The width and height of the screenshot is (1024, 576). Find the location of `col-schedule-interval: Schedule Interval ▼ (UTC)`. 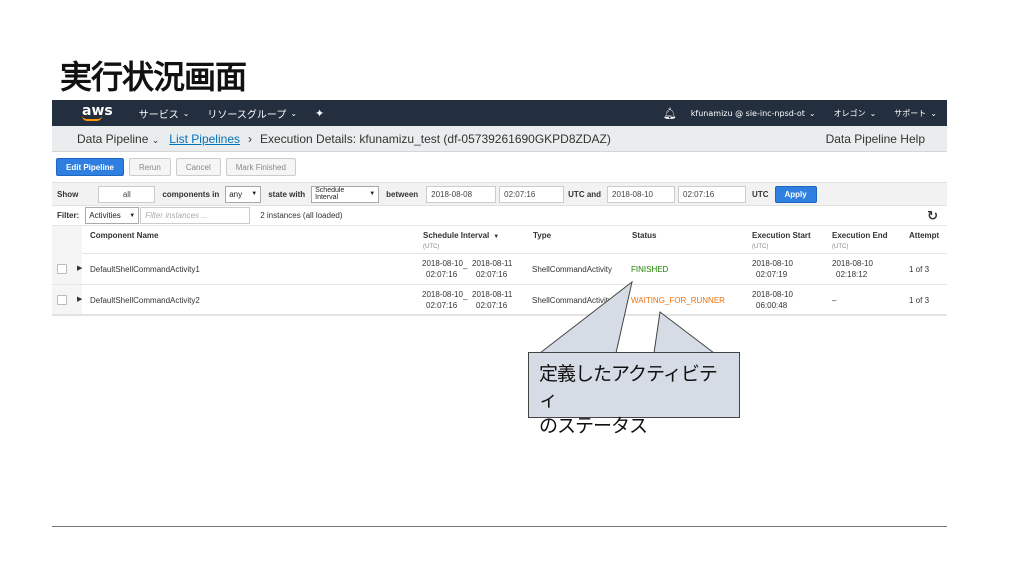

col-schedule-interval: Schedule Interval ▼ (UTC) is located at coordinates (461, 240).